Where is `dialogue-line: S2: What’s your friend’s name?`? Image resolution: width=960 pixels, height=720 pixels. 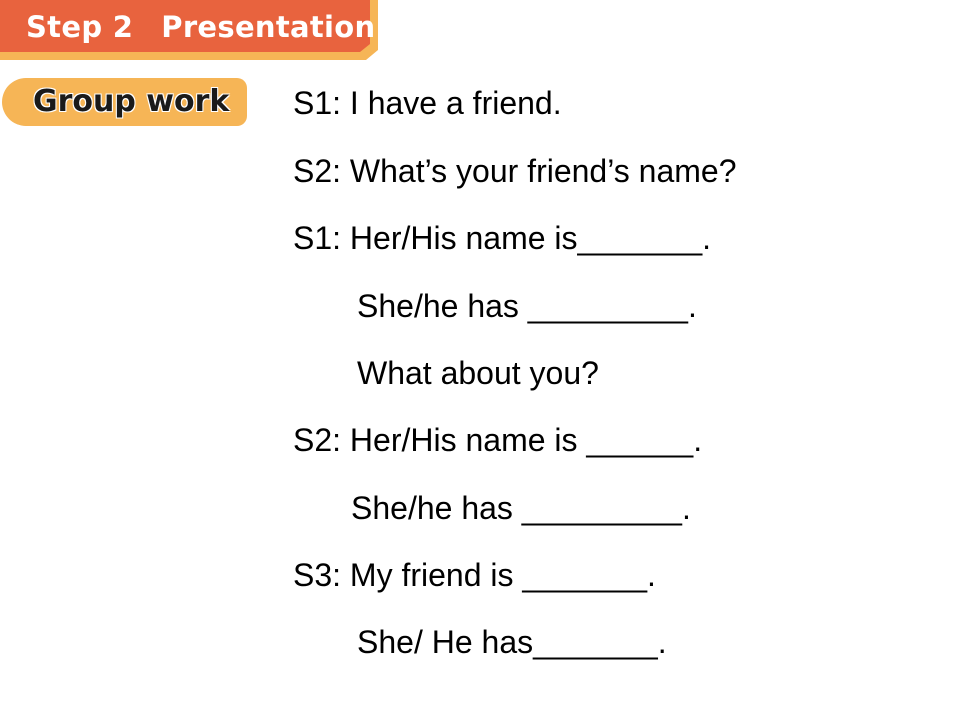
dialogue-line: S2: What’s your friend’s name? is located at coordinates (515, 171).